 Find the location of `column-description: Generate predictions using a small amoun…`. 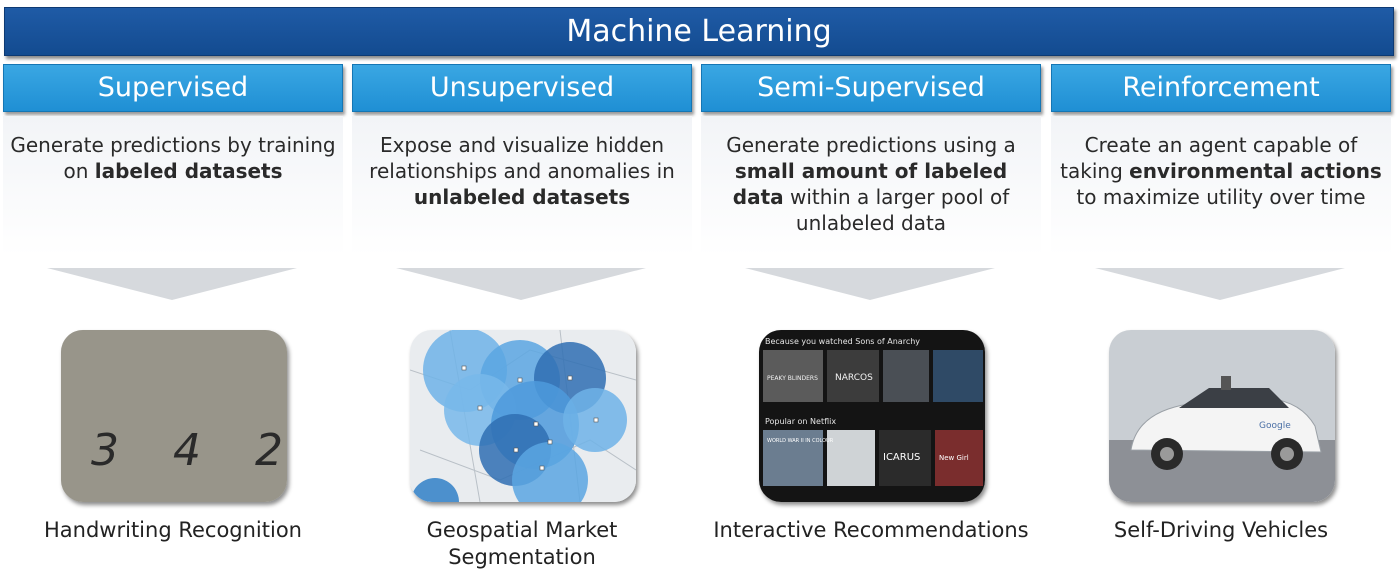

column-description: Generate predictions using a small amoun… is located at coordinates (871, 184).